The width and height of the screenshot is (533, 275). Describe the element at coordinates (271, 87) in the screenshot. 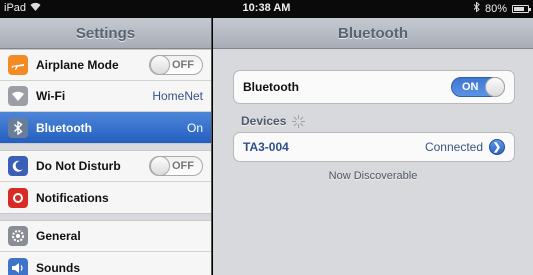

I see `bluetooth-toggle-label: Bluetooth` at that location.